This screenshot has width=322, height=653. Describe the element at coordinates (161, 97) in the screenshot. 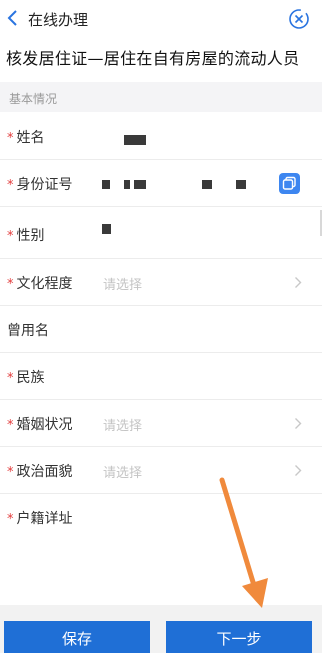

I see `section-header: 基本情况` at that location.